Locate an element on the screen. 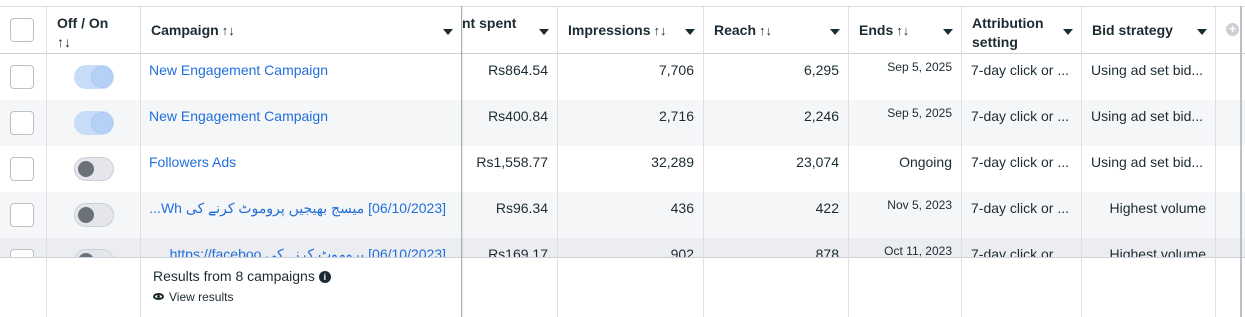  header-reach-label: Reach is located at coordinates (735, 30).